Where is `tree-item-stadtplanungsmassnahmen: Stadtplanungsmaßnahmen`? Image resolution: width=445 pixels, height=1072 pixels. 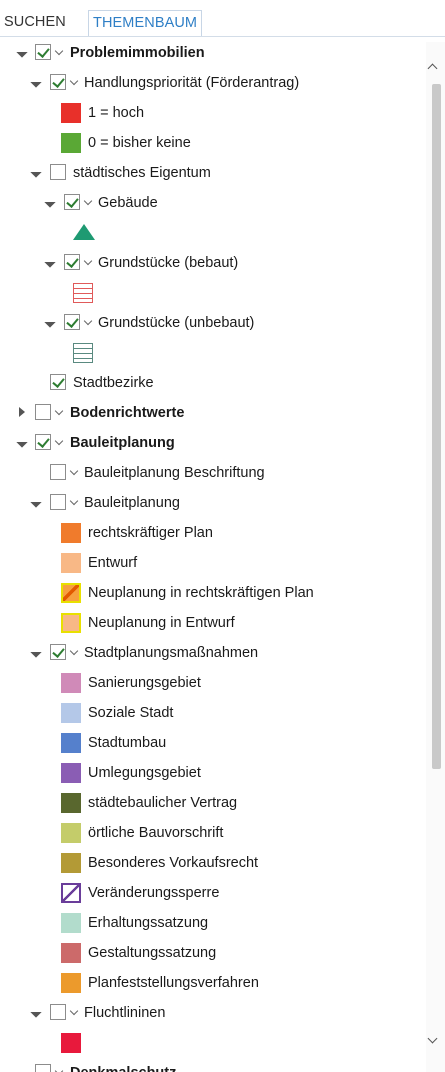 tree-item-stadtplanungsmassnahmen: Stadtplanungsmaßnahmen is located at coordinates (210, 653).